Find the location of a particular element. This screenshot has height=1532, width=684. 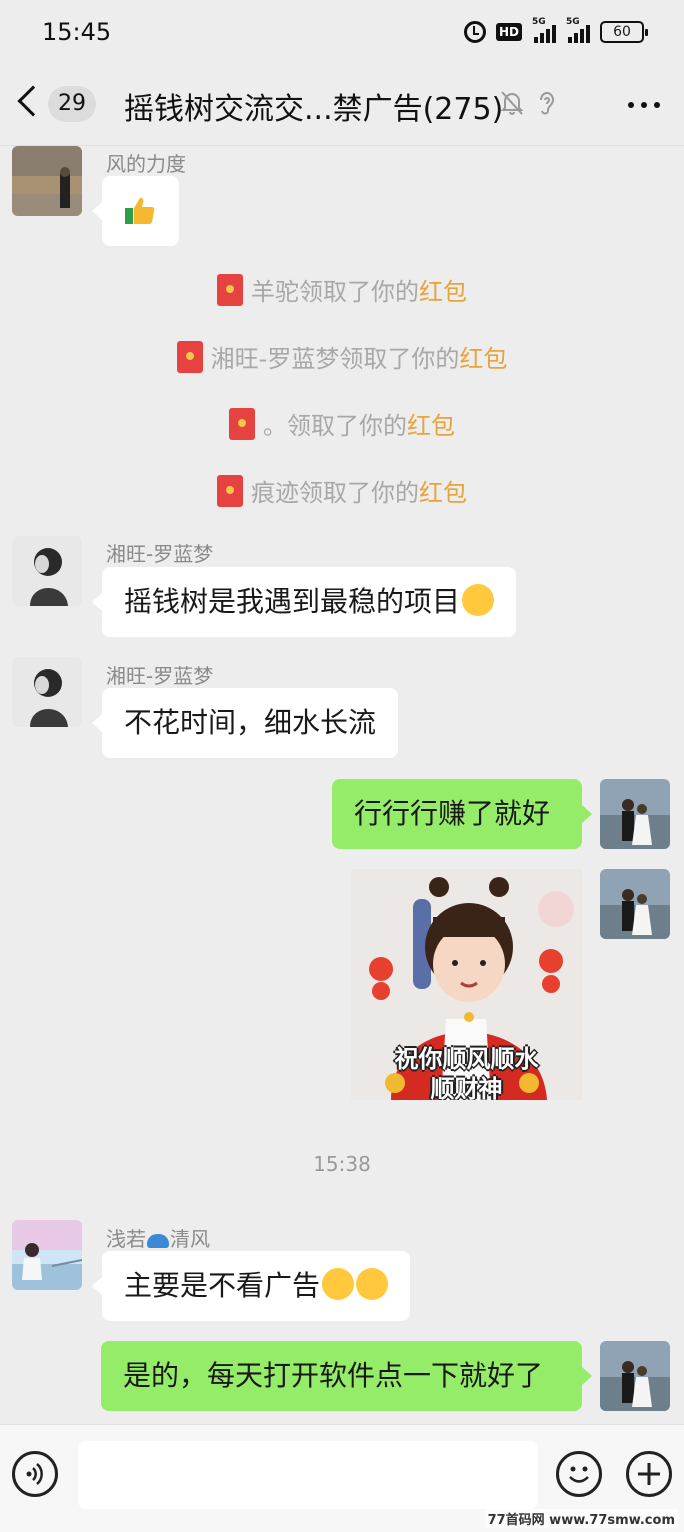

chat-header: 29 摇钱树交流交...禁广告(275) is located at coordinates (342, 105).